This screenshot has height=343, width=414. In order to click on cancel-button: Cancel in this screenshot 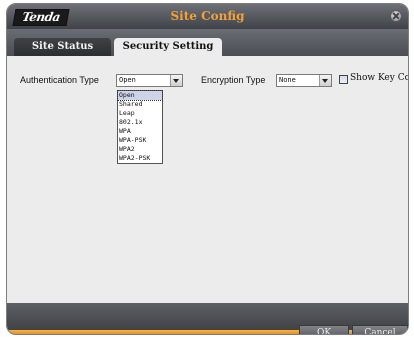, I will do `click(380, 329)`.